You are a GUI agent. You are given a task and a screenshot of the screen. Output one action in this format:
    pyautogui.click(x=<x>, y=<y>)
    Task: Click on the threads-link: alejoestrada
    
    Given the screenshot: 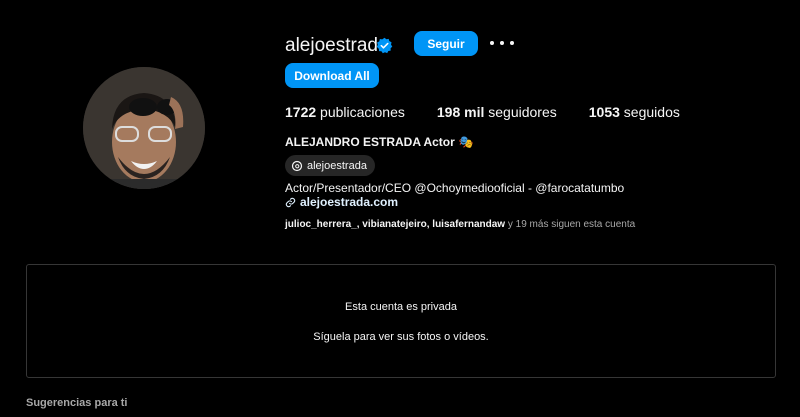 What is the action you would take?
    pyautogui.click(x=330, y=165)
    